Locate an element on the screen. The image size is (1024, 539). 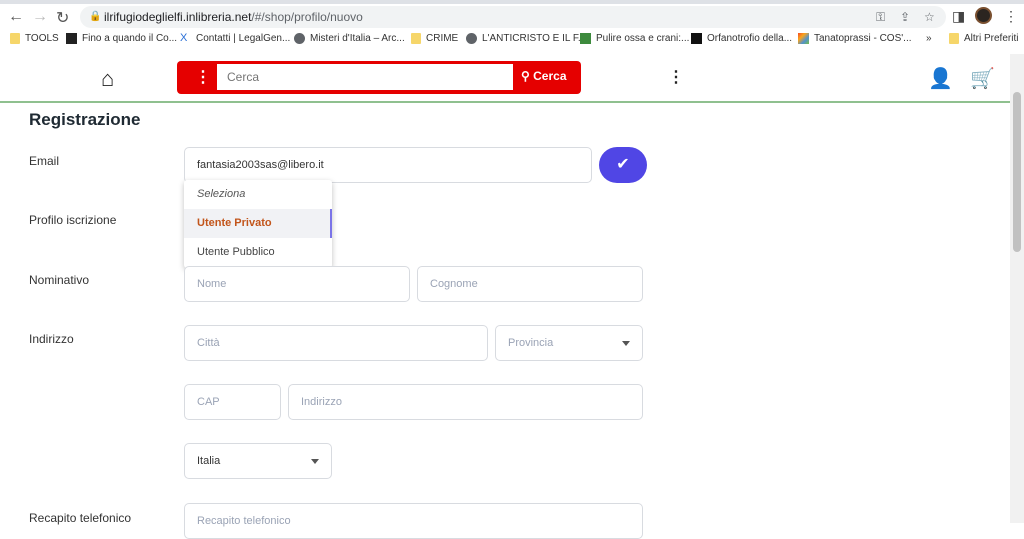
profile-label: Profilo iscrizione is located at coordinates (73, 220).